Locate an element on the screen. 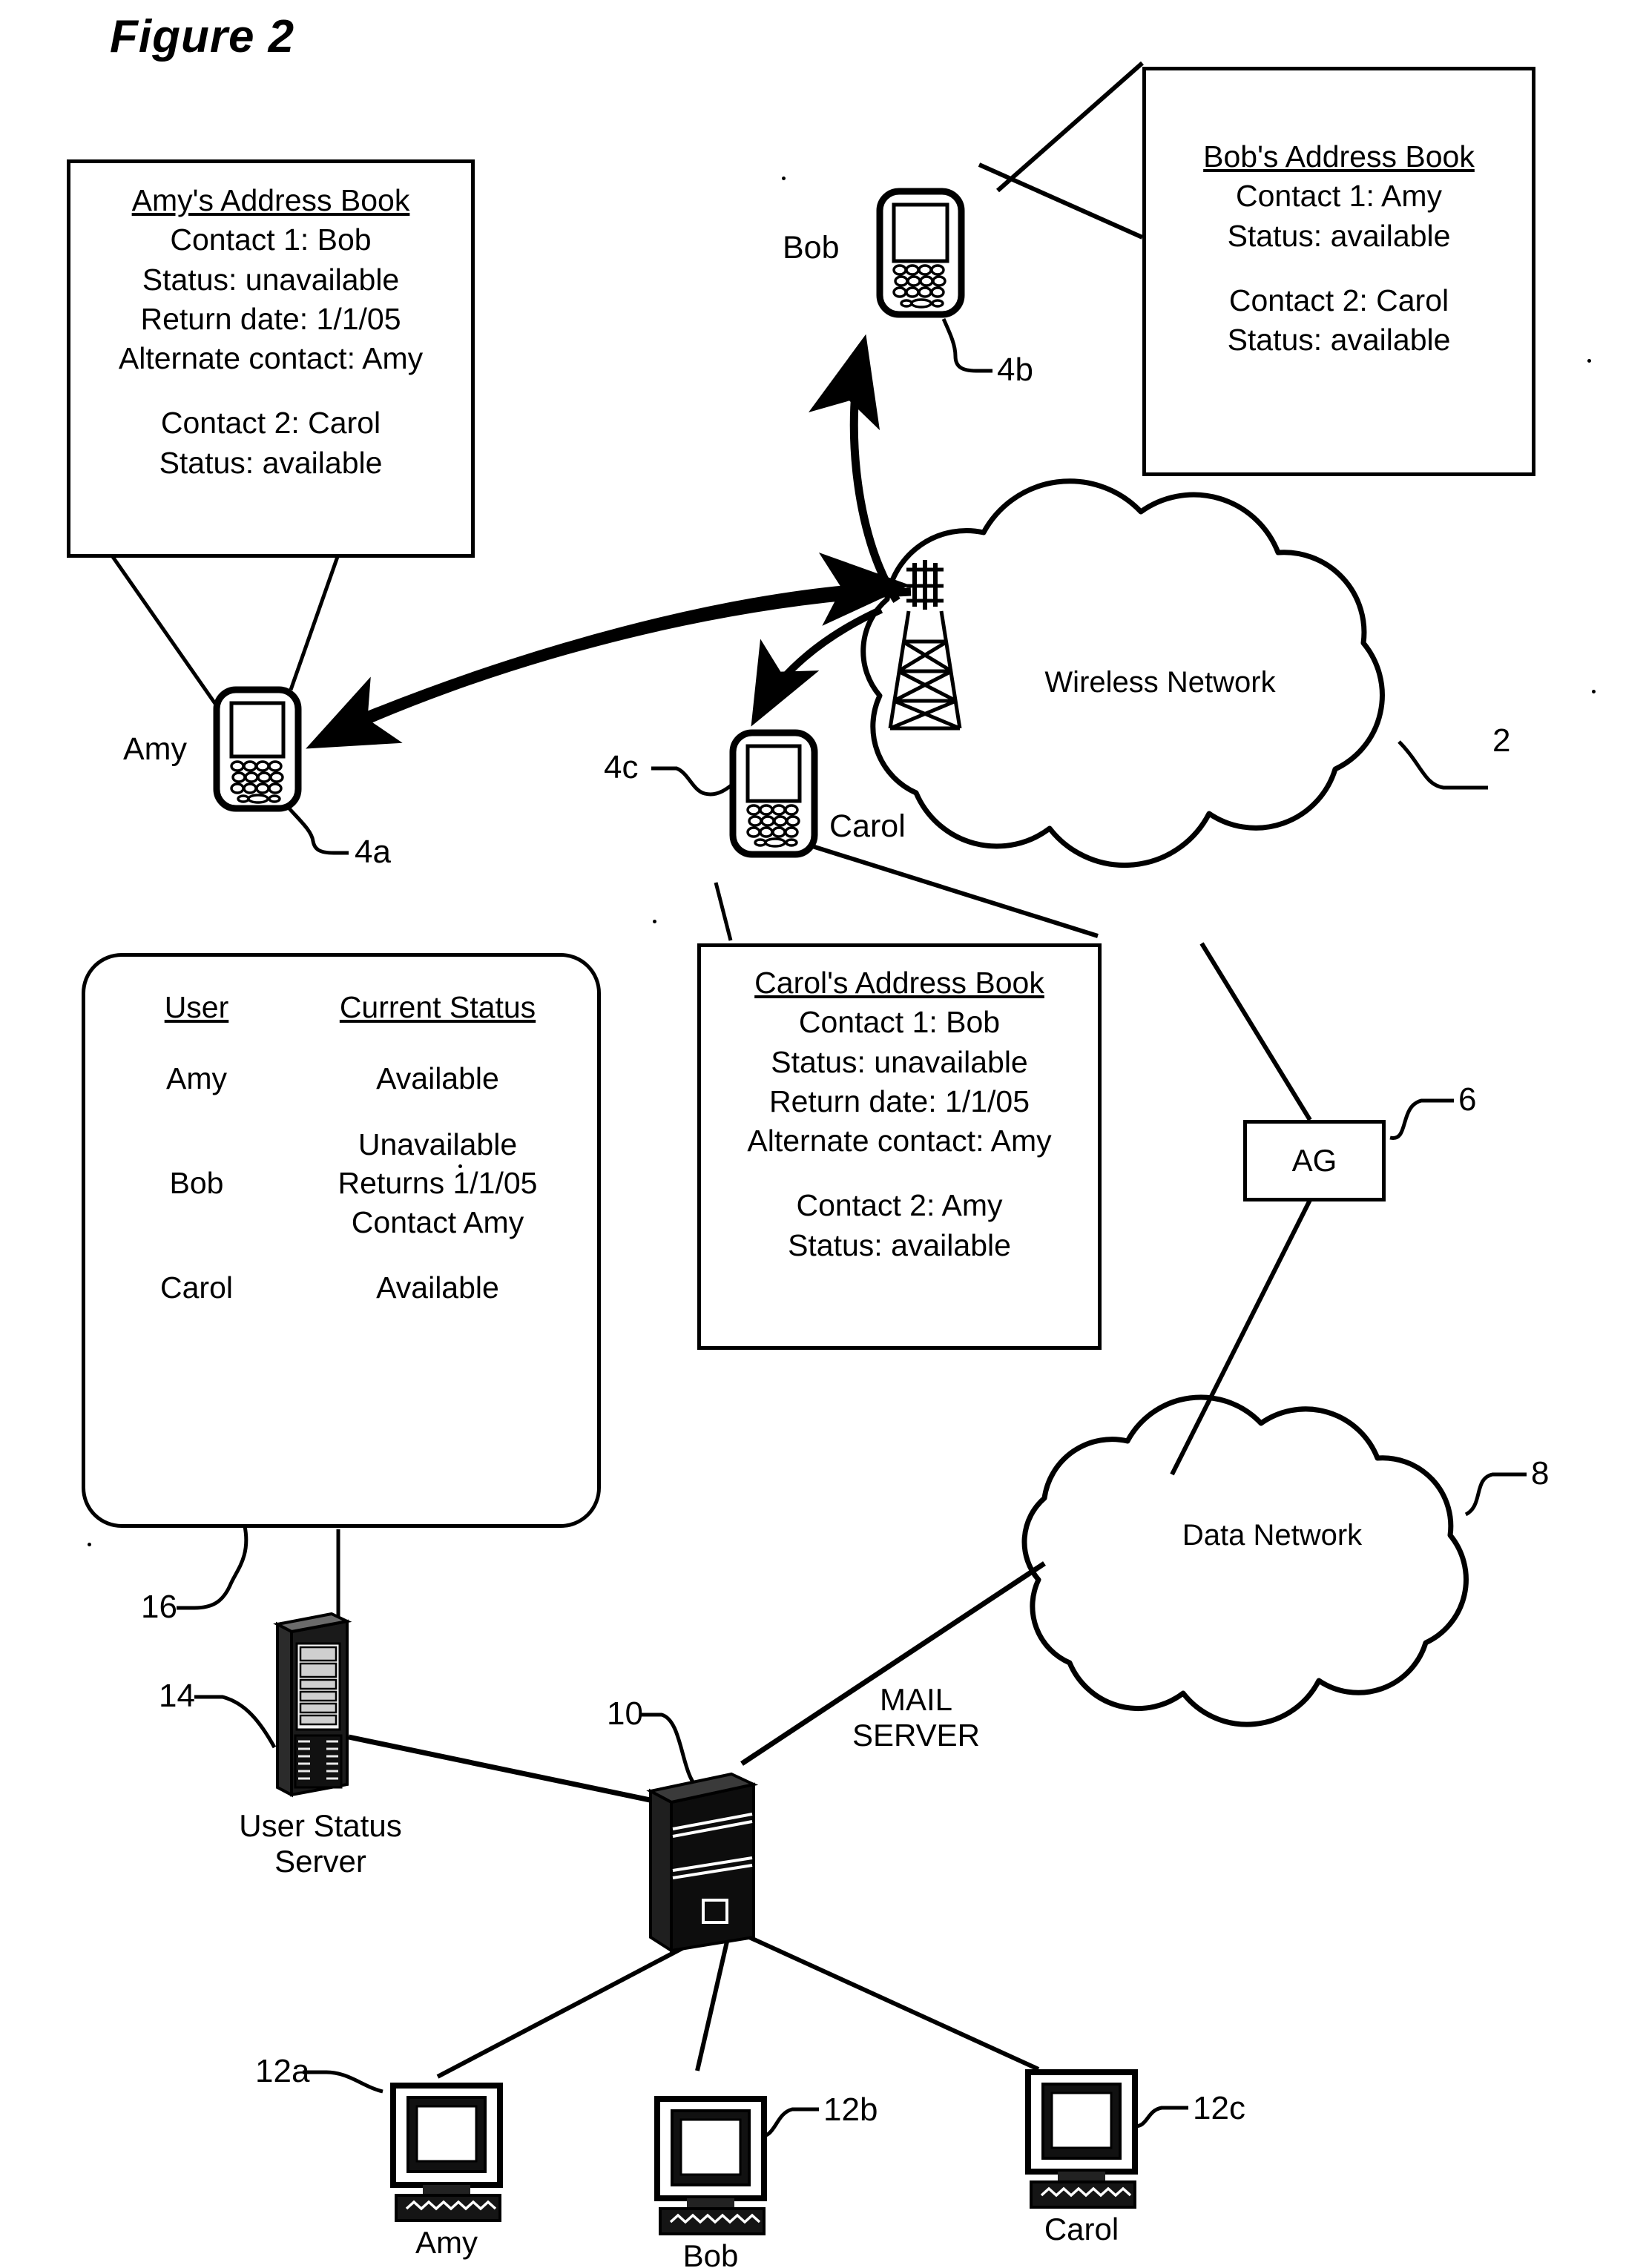 The image size is (1646, 2268). row-status-bob-line3: Contact Amy is located at coordinates (438, 1221).